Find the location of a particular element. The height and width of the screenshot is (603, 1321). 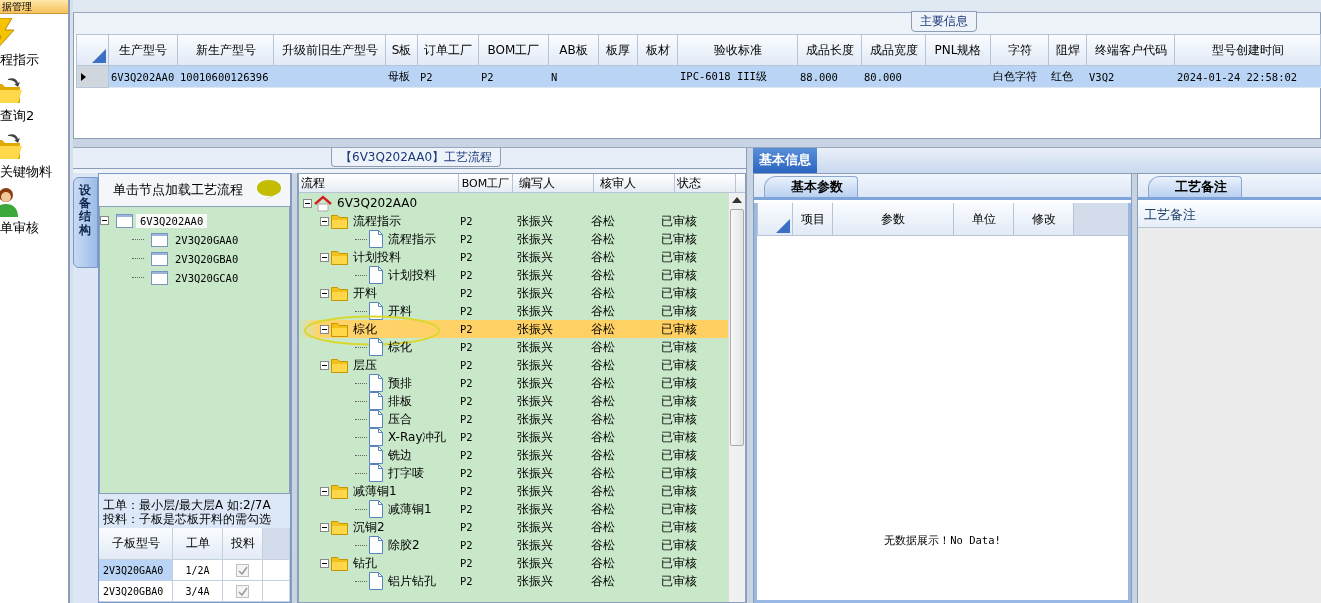

tree-row: 沉铜2 P2 张振兴 谷松 已审核 is located at coordinates (513, 527).